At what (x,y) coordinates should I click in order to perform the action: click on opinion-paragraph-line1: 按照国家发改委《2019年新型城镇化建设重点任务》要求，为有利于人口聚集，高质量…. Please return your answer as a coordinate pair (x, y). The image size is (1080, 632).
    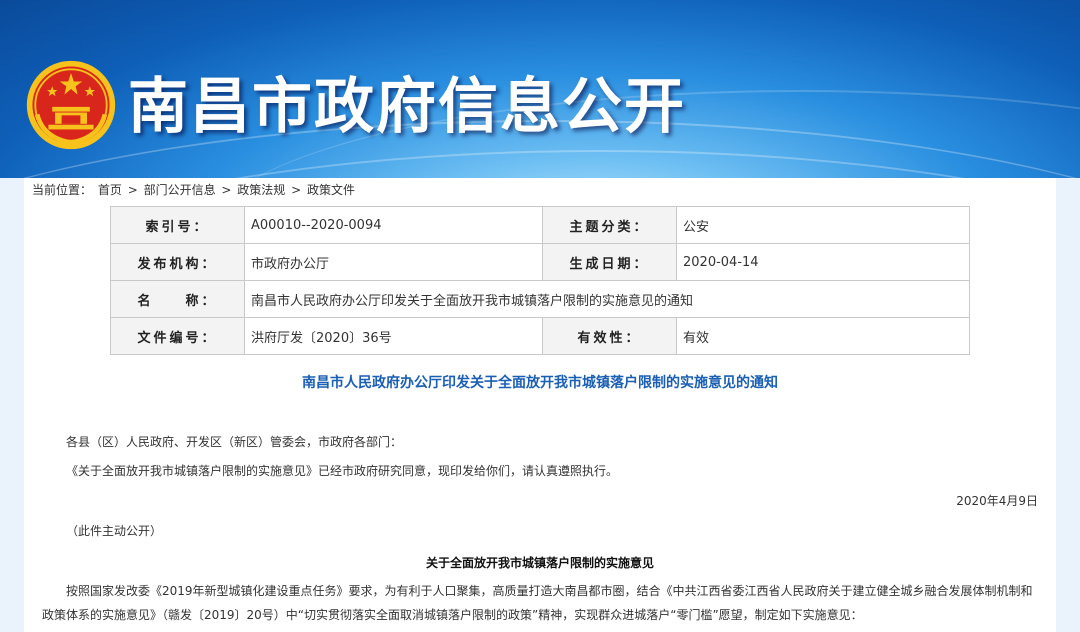
    Looking at the image, I should click on (549, 591).